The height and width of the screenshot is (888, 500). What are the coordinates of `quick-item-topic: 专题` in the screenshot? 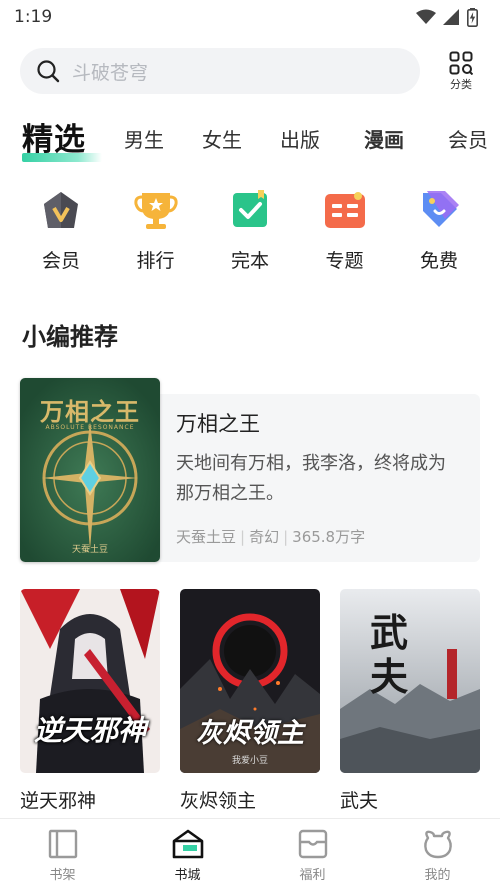 It's located at (345, 230).